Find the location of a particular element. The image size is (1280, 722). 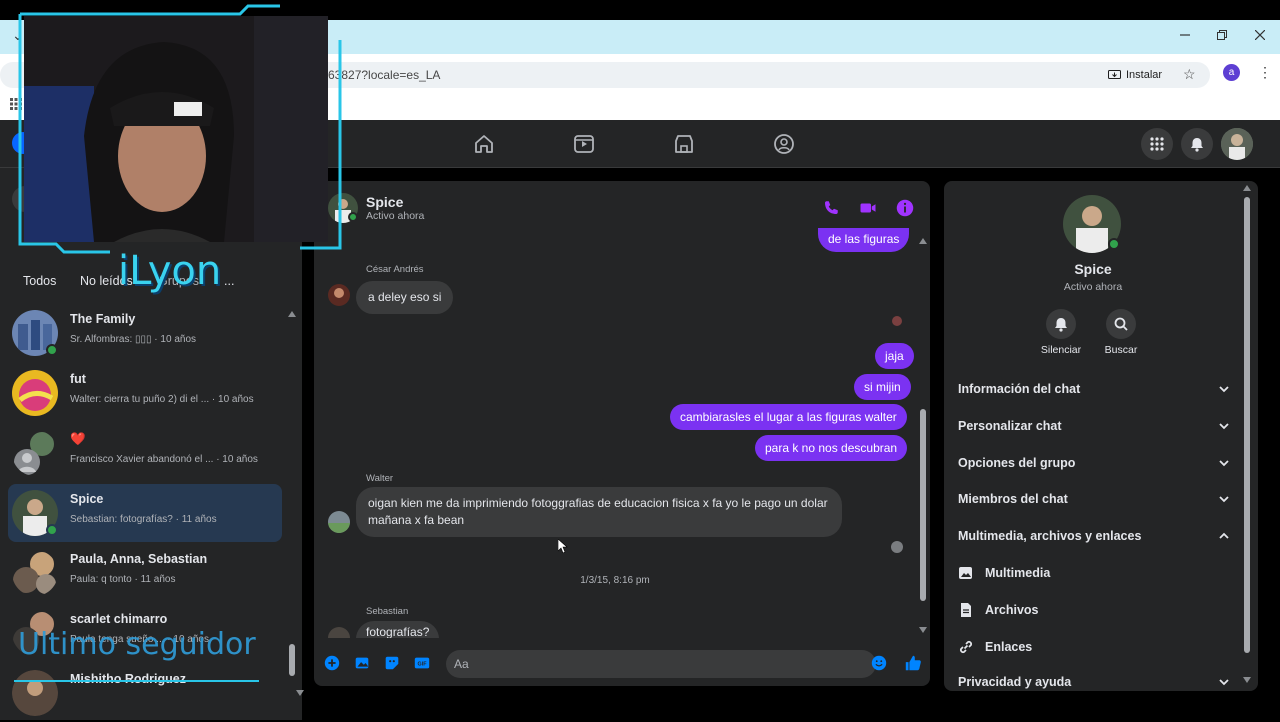

sender-name: Sebastian is located at coordinates (387, 611).